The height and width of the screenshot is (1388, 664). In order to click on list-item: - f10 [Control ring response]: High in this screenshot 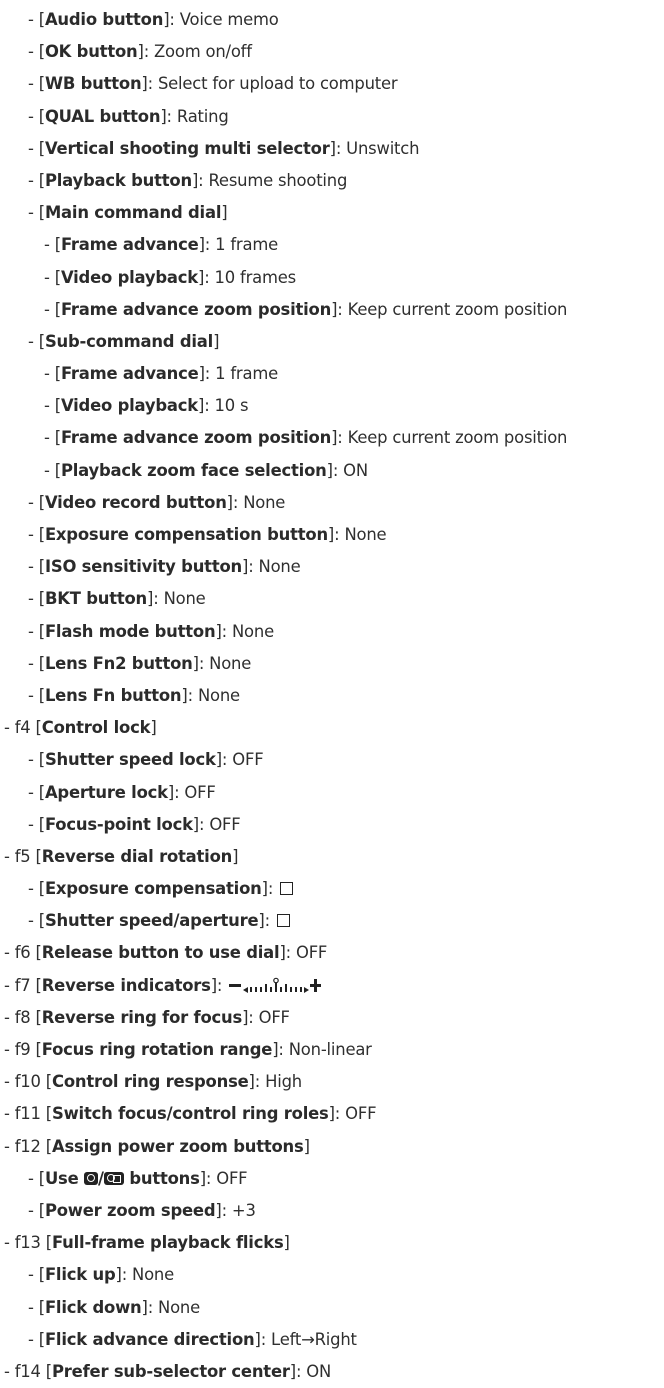, I will do `click(153, 1082)`.